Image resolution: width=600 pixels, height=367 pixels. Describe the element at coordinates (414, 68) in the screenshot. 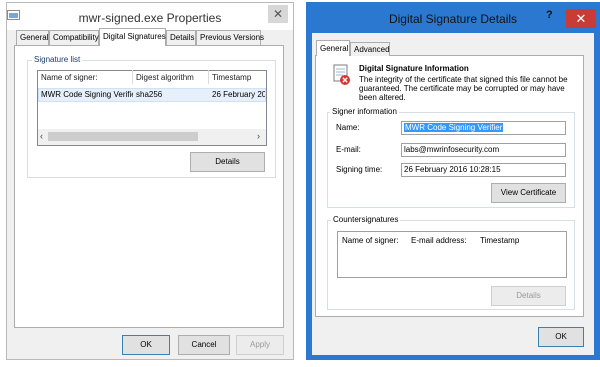

I see `info-heading: Digital Signature Information` at that location.